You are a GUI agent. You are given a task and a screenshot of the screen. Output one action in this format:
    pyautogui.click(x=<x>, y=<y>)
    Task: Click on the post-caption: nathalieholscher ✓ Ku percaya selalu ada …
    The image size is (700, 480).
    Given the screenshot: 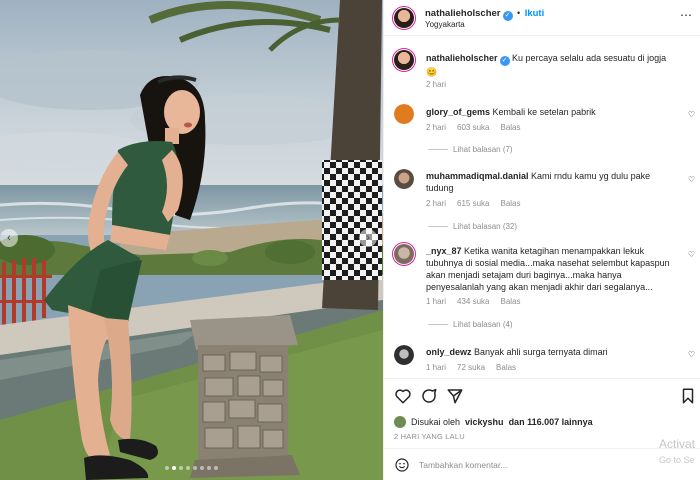 What is the action you would take?
    pyautogui.click(x=542, y=71)
    